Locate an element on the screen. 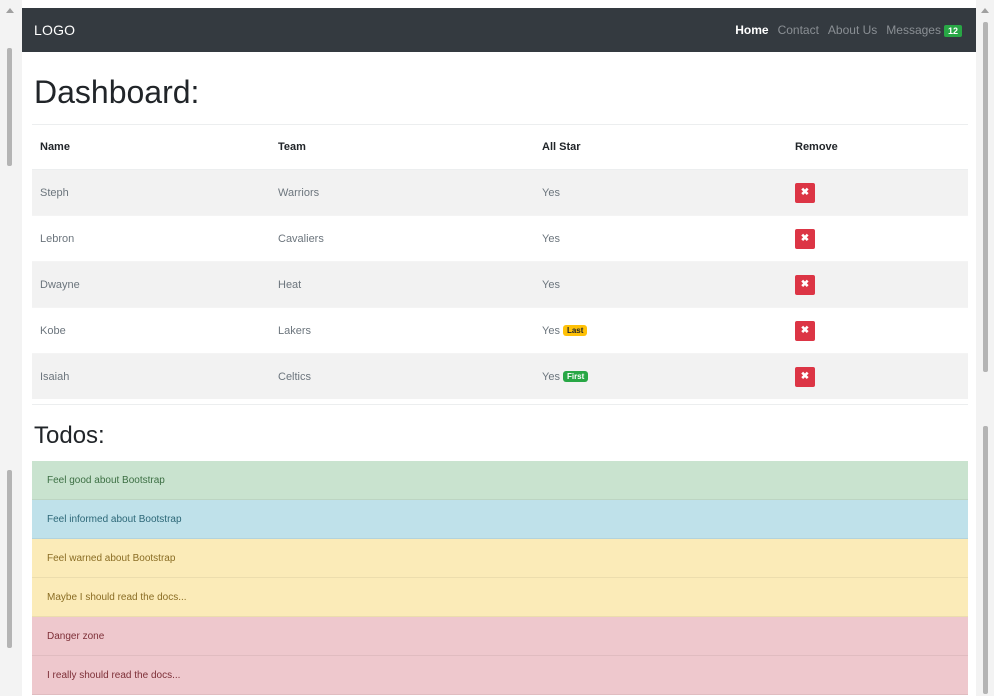 This screenshot has height=696, width=994. column-header-name: Name is located at coordinates (151, 147).